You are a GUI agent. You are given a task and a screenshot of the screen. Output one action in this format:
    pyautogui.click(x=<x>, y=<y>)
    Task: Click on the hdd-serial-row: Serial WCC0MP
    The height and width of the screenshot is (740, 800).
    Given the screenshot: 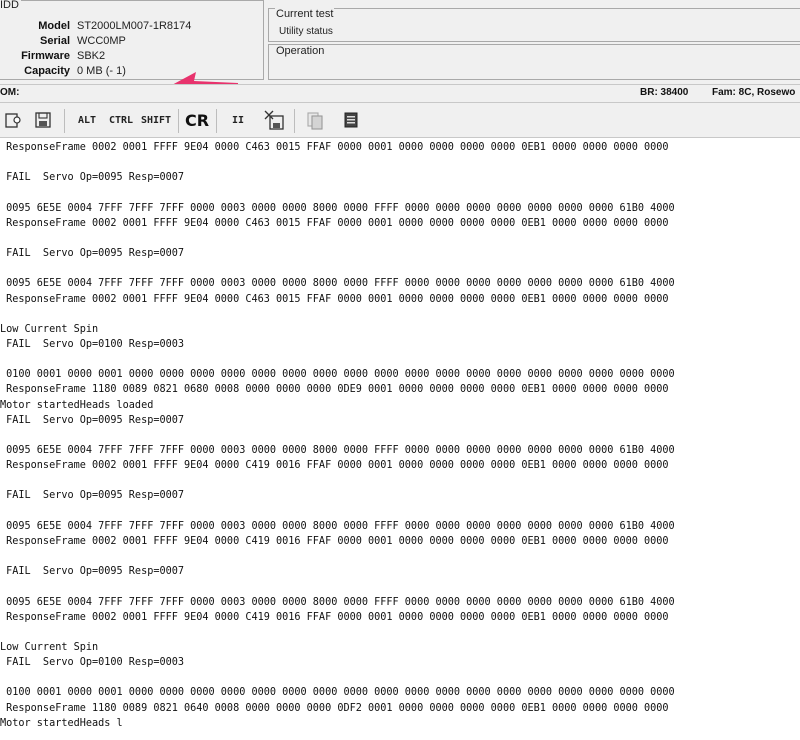 What is the action you would take?
    pyautogui.click(x=130, y=42)
    